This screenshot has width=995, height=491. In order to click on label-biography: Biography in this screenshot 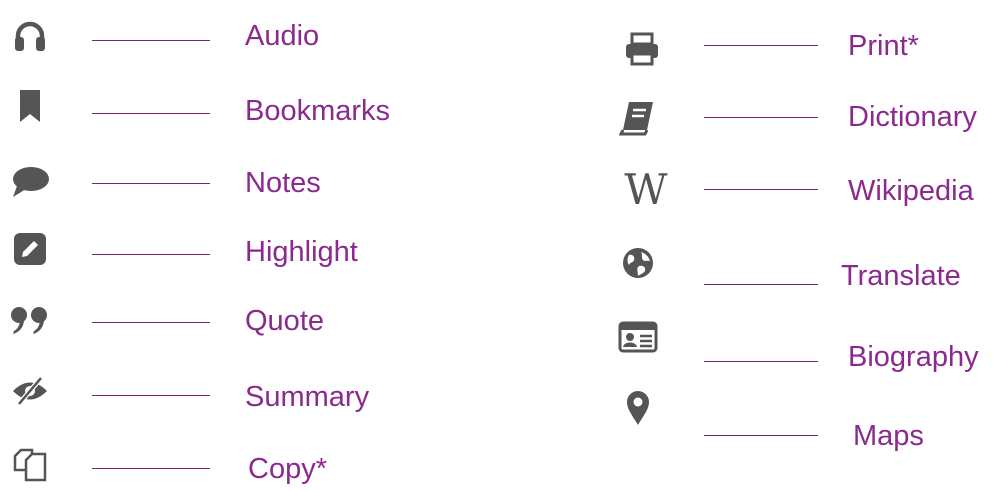, I will do `click(913, 357)`.